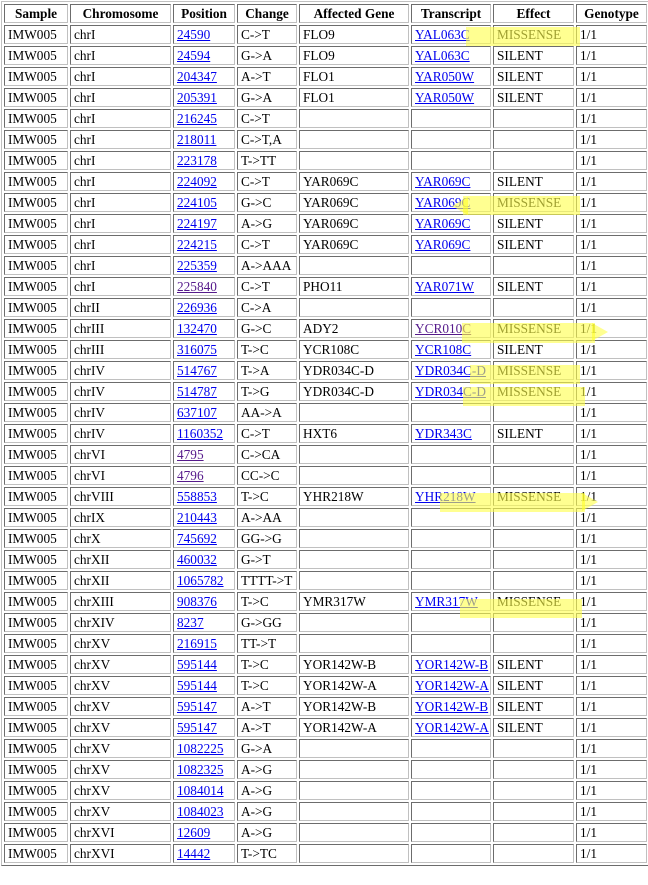  Describe the element at coordinates (197, 328) in the screenshot. I see `position-link: 132470` at that location.